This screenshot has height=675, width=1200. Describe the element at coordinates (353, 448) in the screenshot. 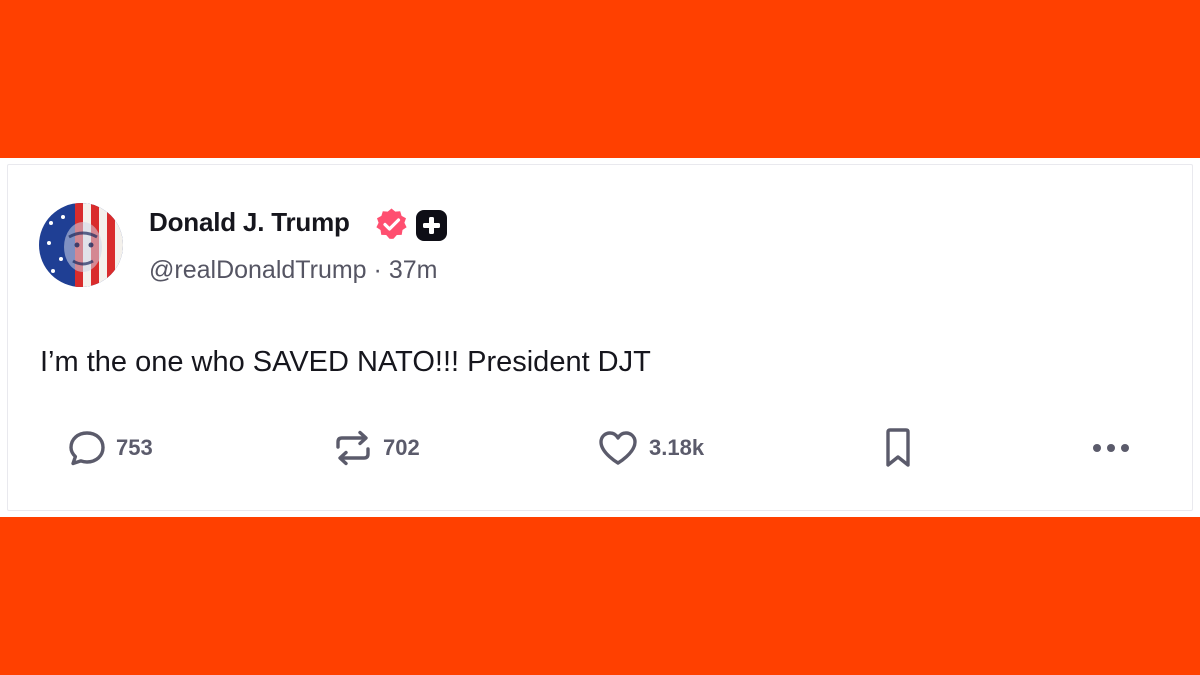

I see `repost-icon` at that location.